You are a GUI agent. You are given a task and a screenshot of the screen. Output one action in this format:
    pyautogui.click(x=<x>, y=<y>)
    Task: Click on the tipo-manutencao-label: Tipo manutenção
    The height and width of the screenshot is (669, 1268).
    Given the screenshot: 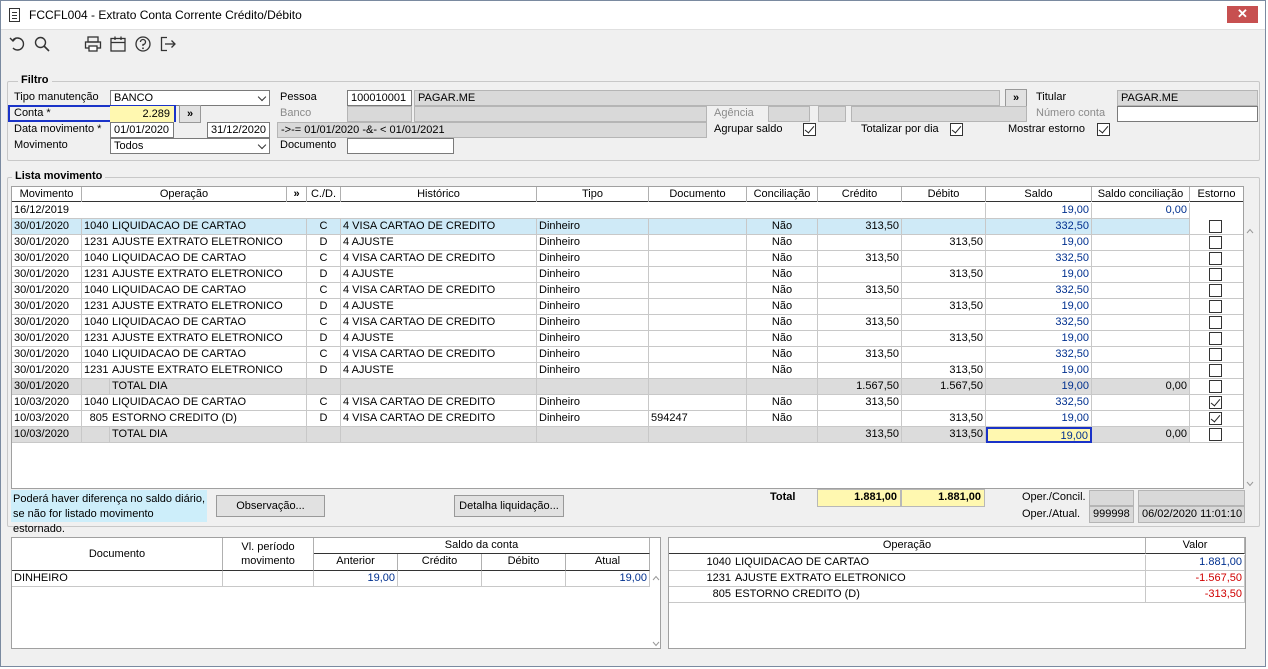 What is the action you would take?
    pyautogui.click(x=56, y=97)
    